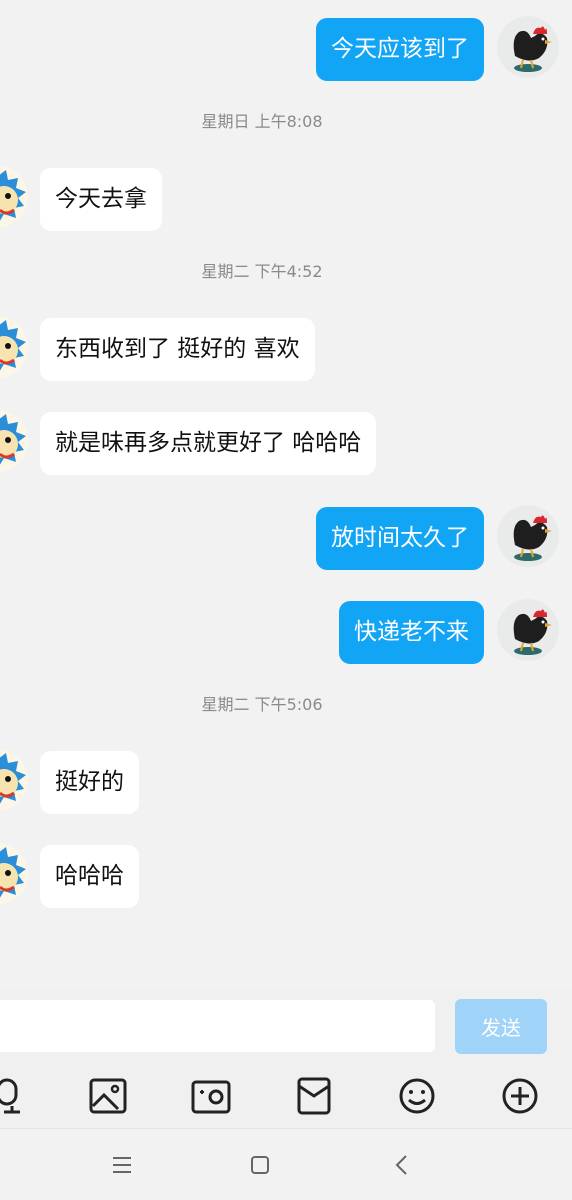  Describe the element at coordinates (262, 271) in the screenshot. I see `timestamp: 星期二 下午4:52` at that location.